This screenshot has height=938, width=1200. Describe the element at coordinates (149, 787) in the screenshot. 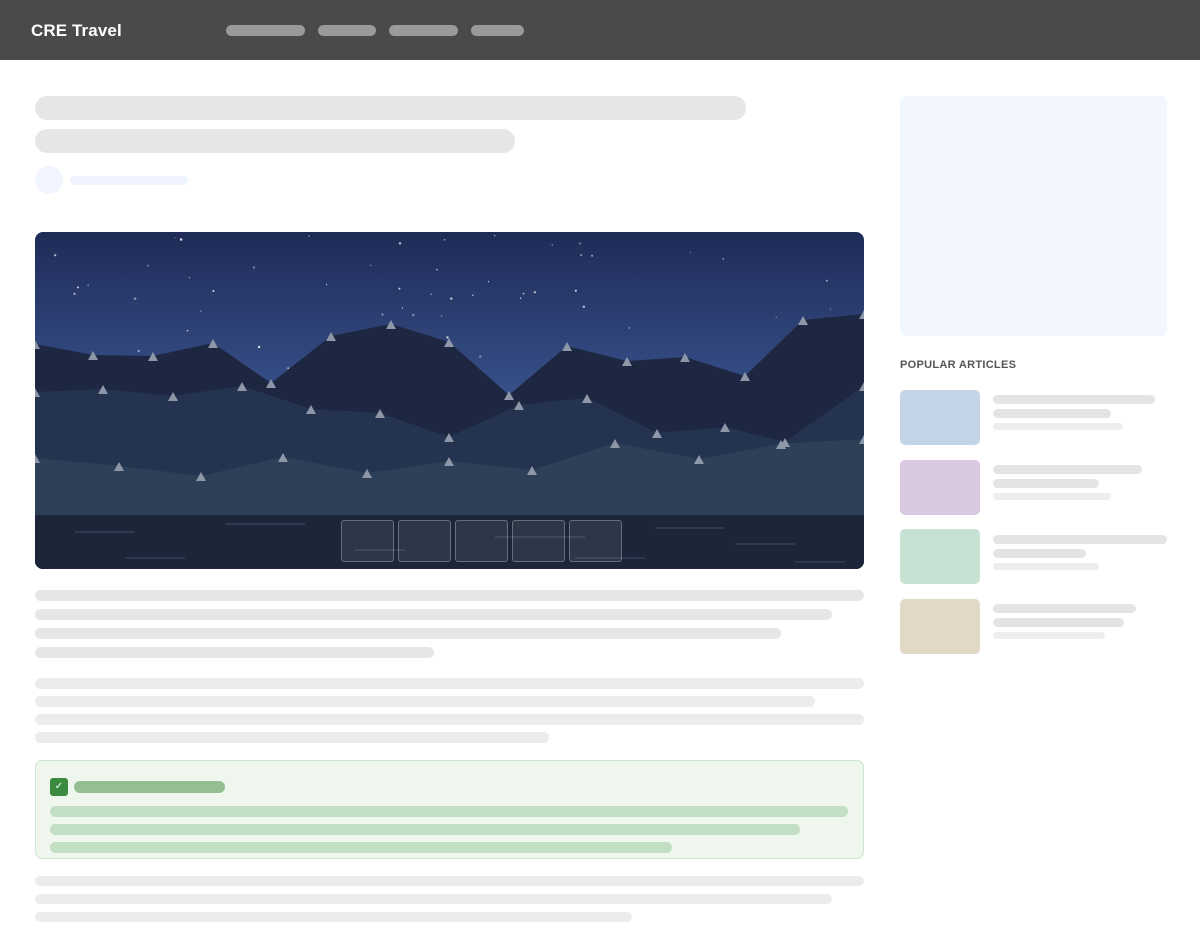

I see `callout-title-placeholder` at that location.